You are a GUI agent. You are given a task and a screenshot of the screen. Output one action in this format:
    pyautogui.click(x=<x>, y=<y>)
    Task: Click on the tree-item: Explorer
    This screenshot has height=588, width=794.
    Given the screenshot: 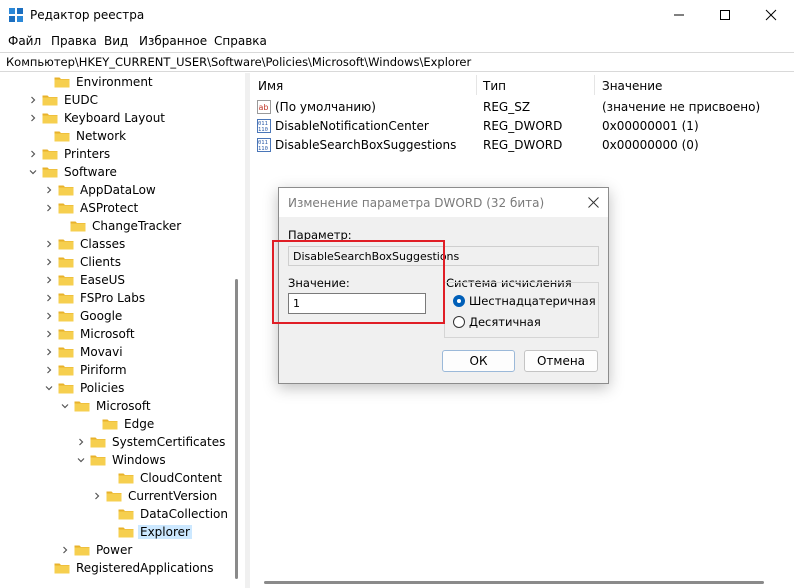 What is the action you would take?
    pyautogui.click(x=155, y=532)
    